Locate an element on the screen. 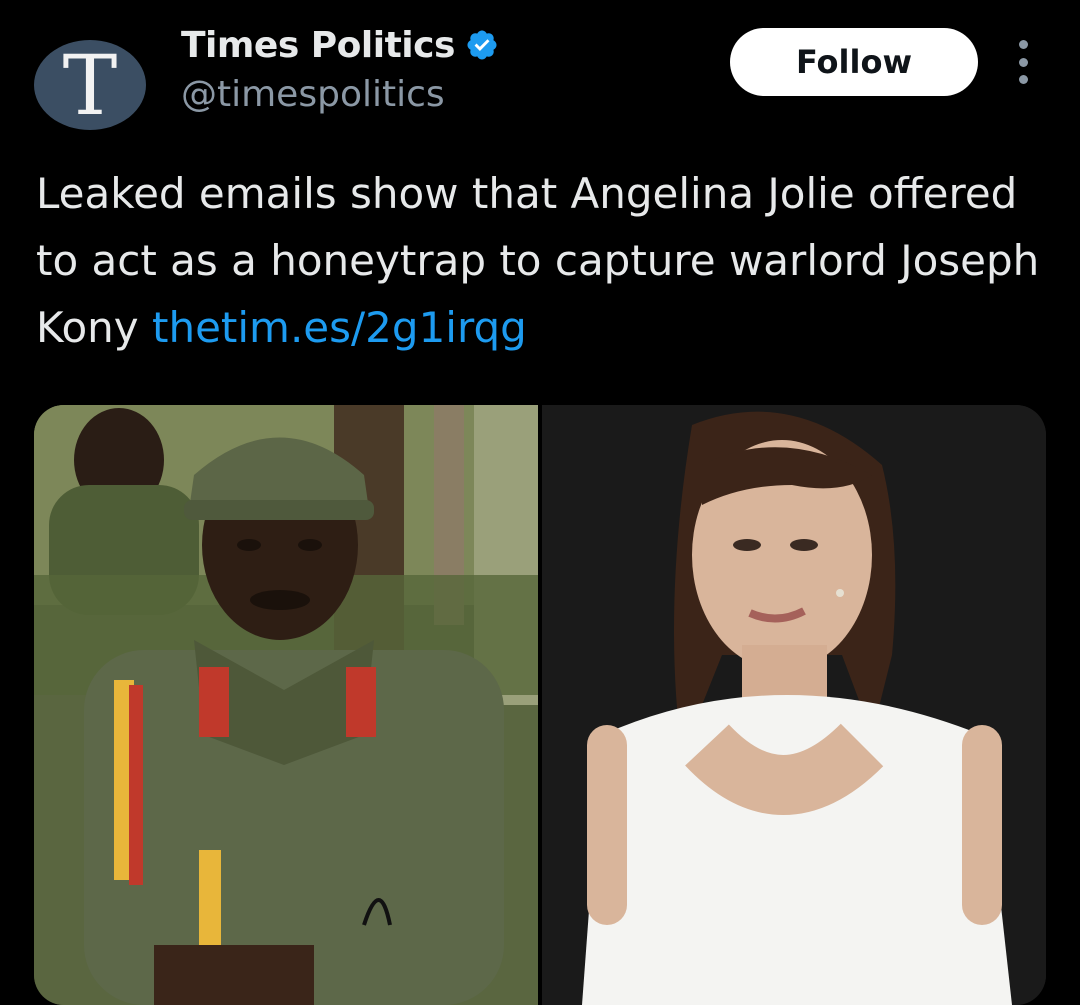 Image resolution: width=1080 pixels, height=1005 pixels. avatar-letter: T is located at coordinates (90, 85).